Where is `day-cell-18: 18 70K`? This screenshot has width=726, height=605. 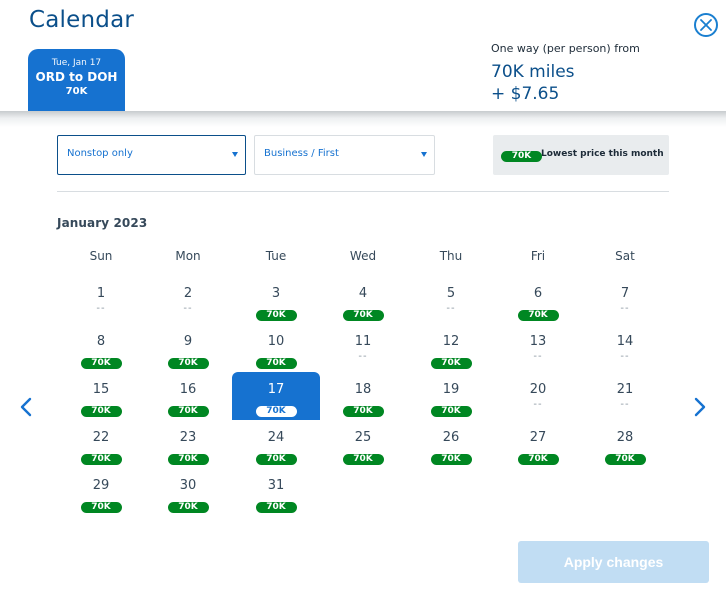 day-cell-18: 18 70K is located at coordinates (363, 396).